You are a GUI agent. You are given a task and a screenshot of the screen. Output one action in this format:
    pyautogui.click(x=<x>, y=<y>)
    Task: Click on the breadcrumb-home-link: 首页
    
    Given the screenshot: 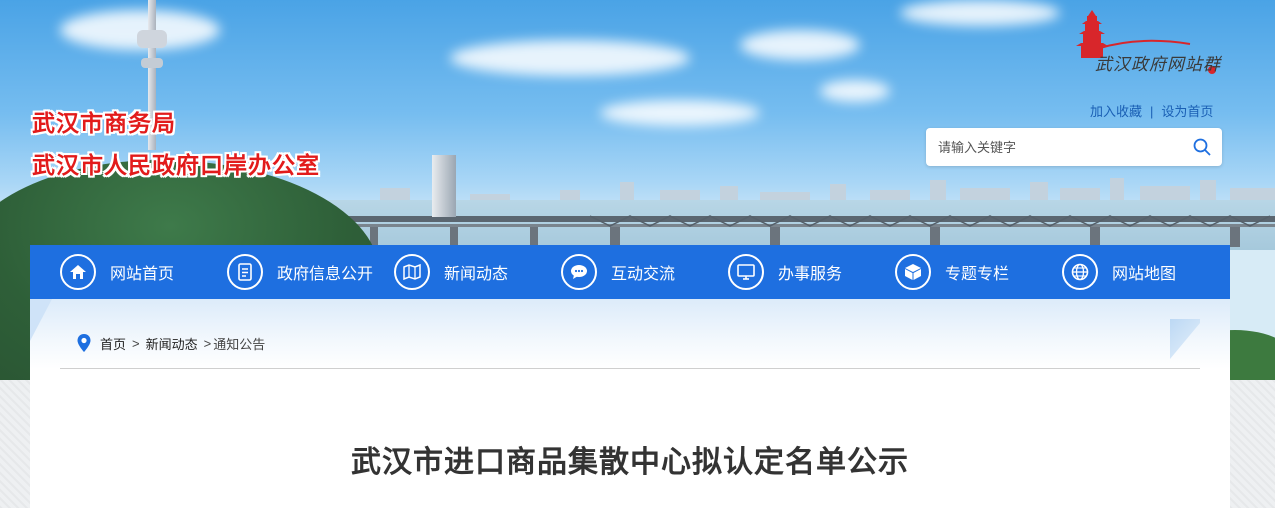 What is the action you would take?
    pyautogui.click(x=113, y=343)
    